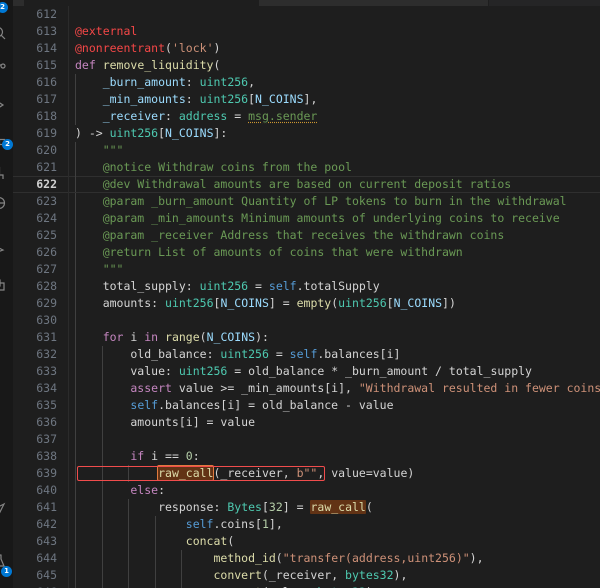 This screenshot has height=588, width=600. Describe the element at coordinates (137, 456) in the screenshot. I see `code-text: if i == 0:` at that location.